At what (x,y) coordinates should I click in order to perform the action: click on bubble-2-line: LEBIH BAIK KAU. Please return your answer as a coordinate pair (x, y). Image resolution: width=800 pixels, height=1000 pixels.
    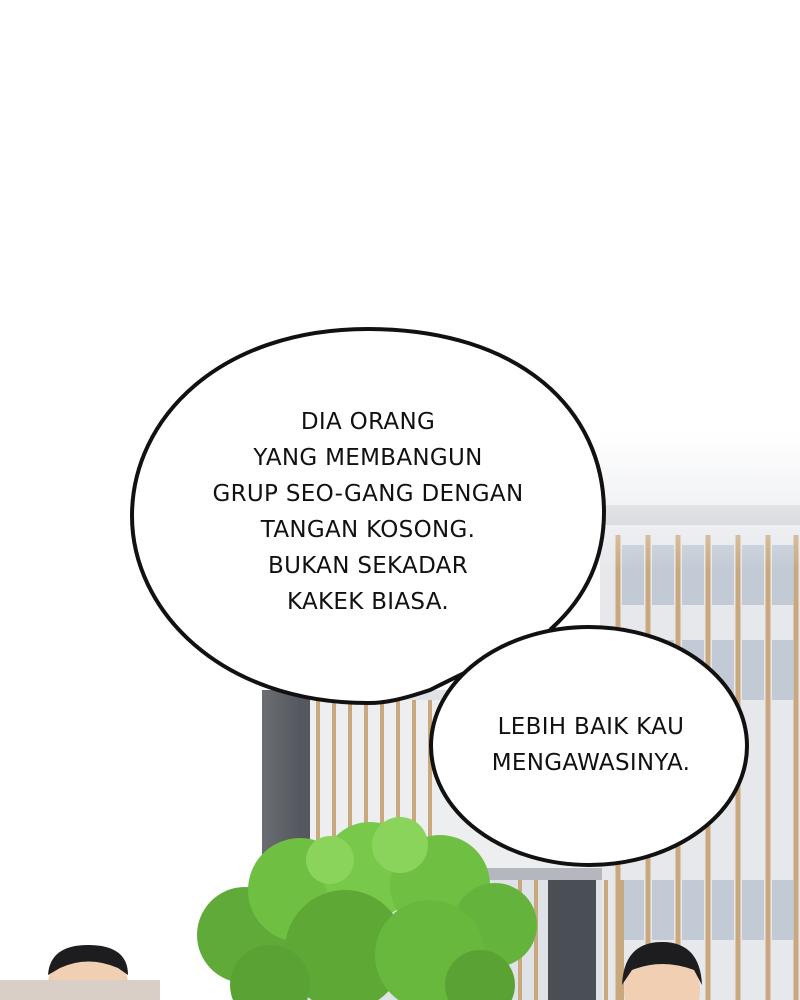
    Looking at the image, I should click on (591, 727).